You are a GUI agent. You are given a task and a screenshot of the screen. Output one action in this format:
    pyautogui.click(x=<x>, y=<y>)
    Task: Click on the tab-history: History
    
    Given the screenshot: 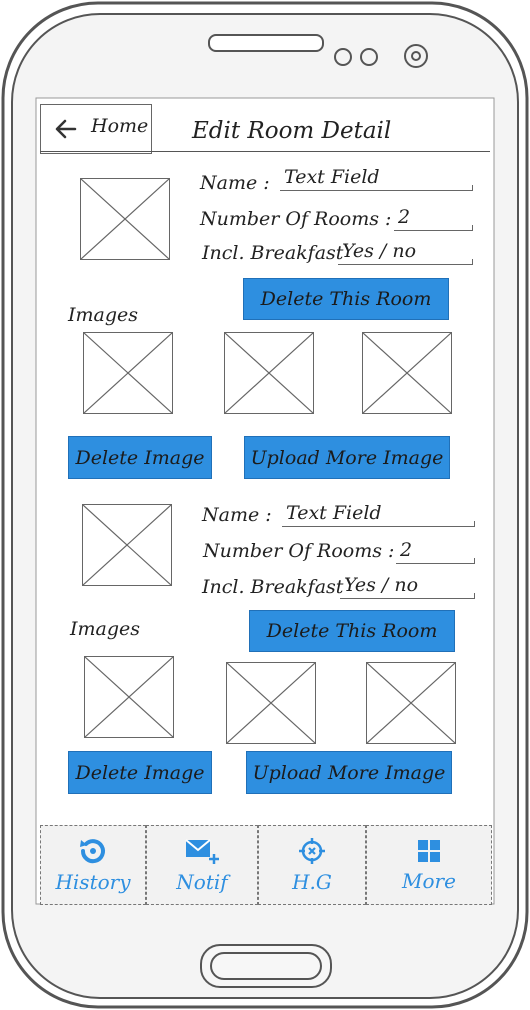 What is the action you would take?
    pyautogui.click(x=93, y=865)
    